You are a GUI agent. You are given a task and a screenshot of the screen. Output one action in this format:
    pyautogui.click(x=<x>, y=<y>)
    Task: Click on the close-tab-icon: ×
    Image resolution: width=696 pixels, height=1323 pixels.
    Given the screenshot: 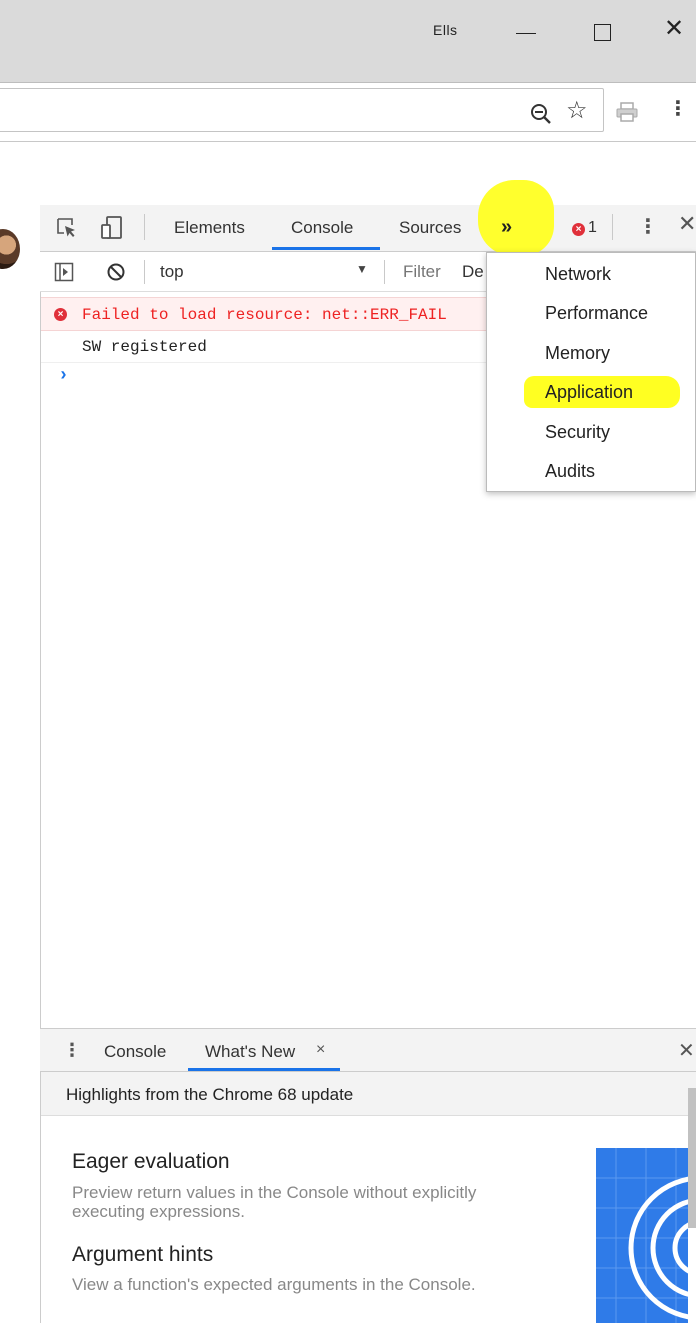 What is the action you would take?
    pyautogui.click(x=320, y=1050)
    